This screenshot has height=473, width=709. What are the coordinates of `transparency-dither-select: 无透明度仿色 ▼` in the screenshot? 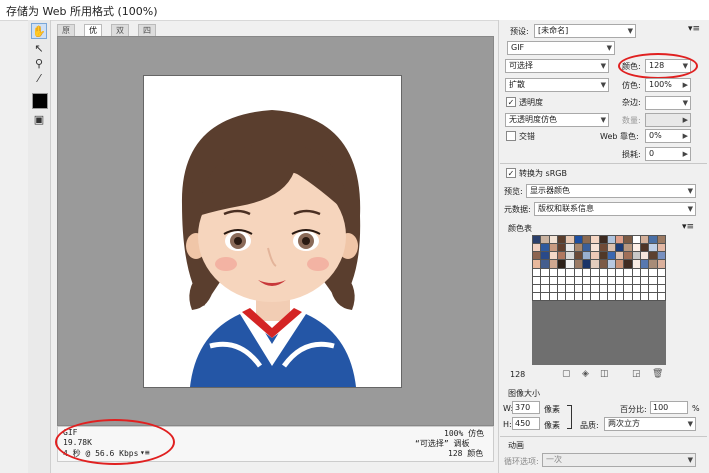 It's located at (557, 120).